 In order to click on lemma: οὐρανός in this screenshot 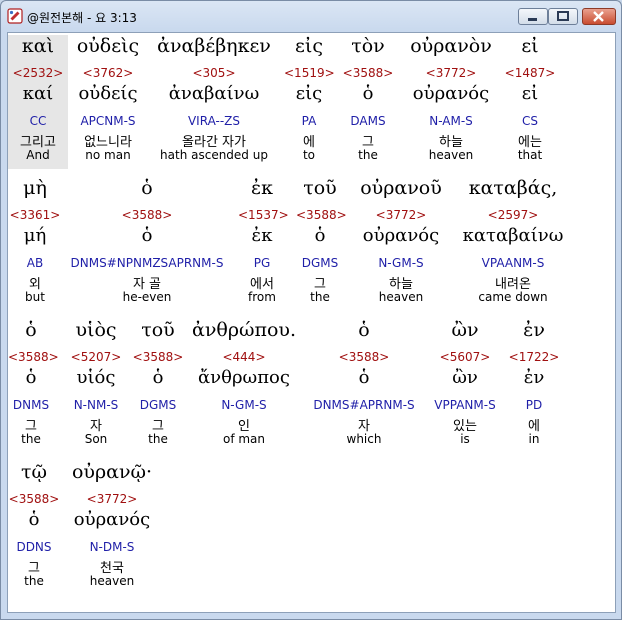, I will do `click(112, 519)`.